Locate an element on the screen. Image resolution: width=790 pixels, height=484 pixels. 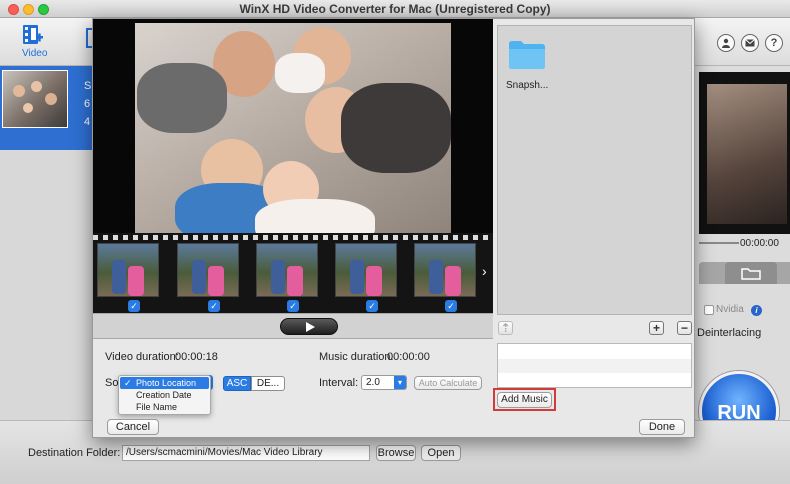
output-preview is located at coordinates (744, 153).